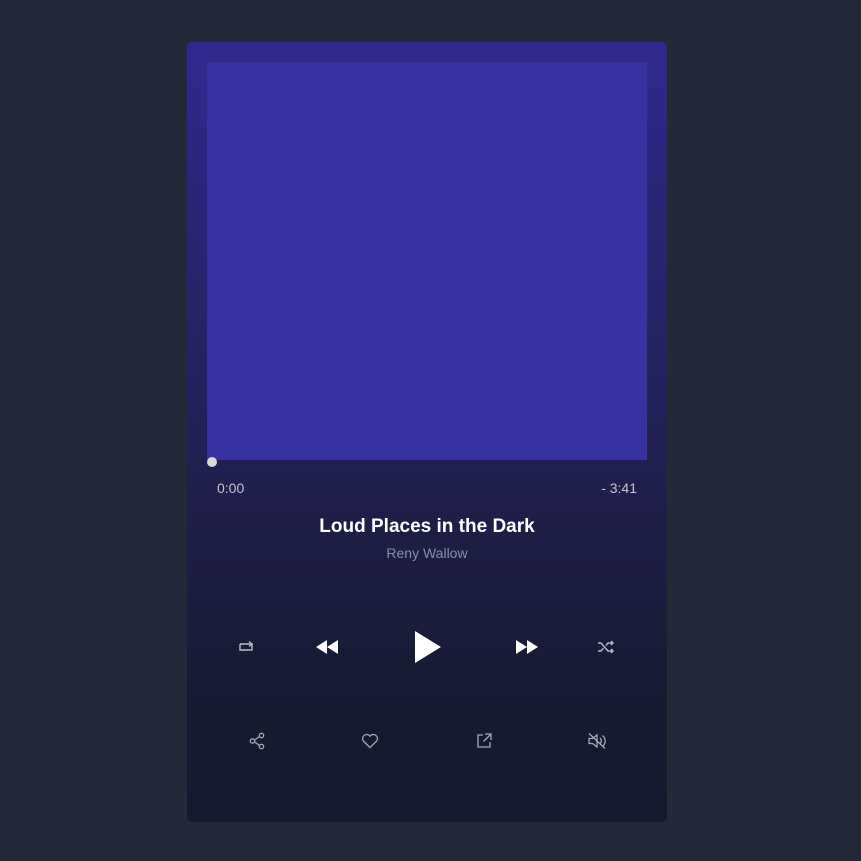 The height and width of the screenshot is (861, 861). I want to click on volume-mute-icon, so click(597, 741).